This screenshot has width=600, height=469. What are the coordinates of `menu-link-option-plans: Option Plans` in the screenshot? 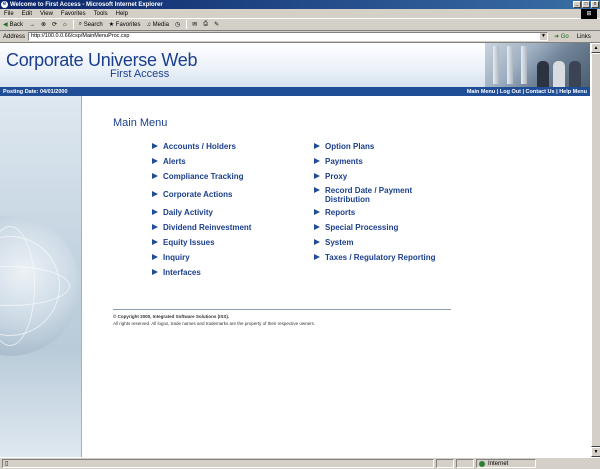 It's located at (344, 146).